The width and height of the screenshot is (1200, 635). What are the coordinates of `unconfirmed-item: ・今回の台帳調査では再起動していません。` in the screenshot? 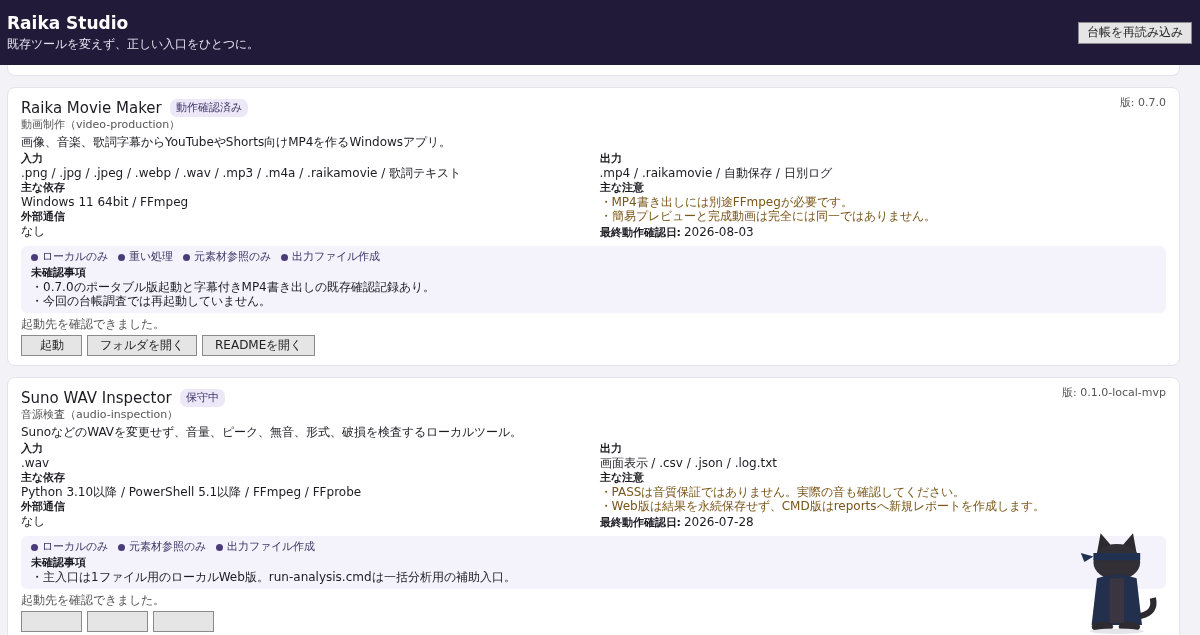 It's located at (151, 301).